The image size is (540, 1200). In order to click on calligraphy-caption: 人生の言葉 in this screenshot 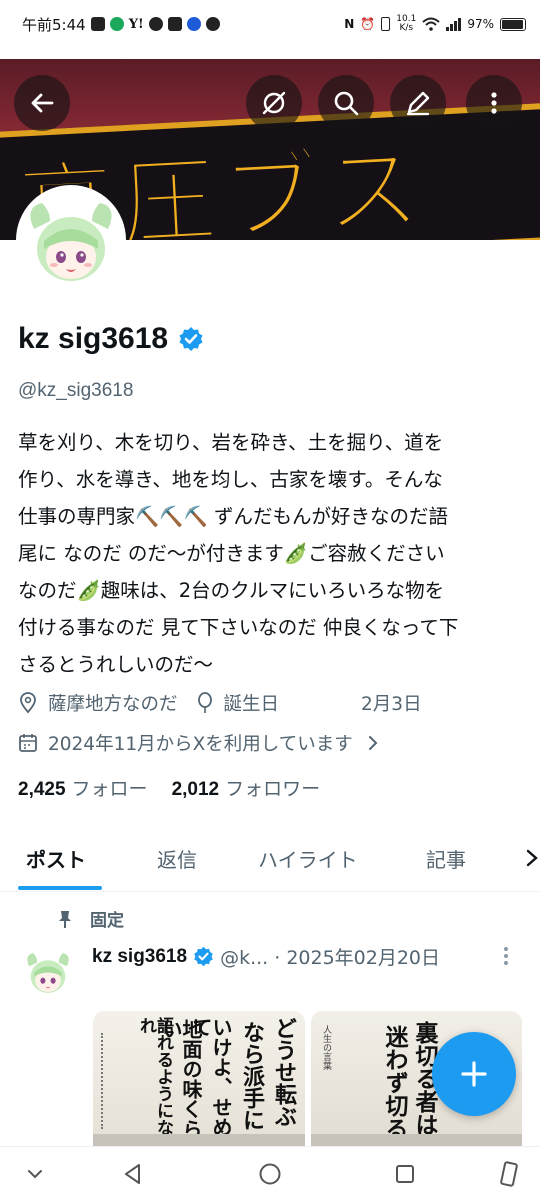, I will do `click(326, 1047)`.